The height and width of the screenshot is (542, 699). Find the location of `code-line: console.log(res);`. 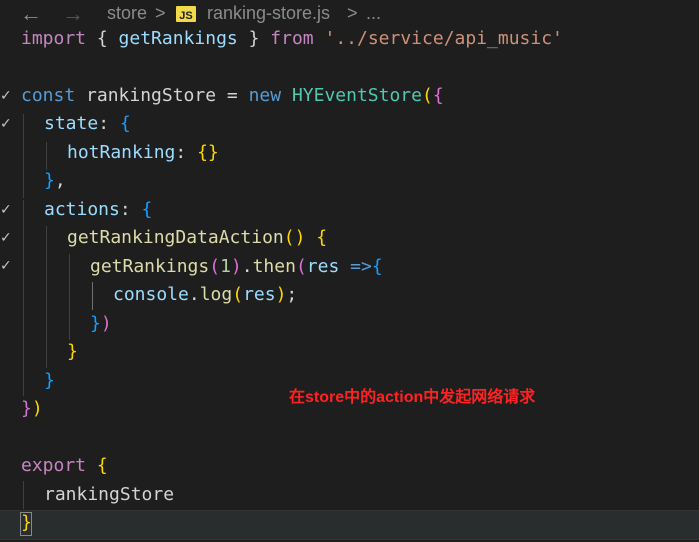

code-line: console.log(res); is located at coordinates (205, 294).